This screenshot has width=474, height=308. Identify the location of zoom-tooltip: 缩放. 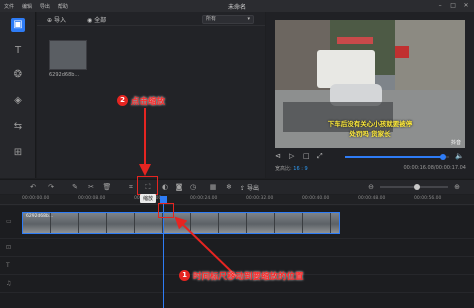
(148, 198).